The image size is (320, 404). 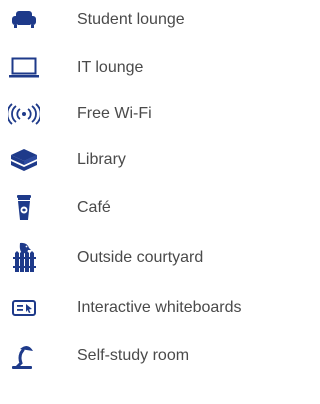 What do you see at coordinates (24, 208) in the screenshot?
I see `coffee-cup-icon` at bounding box center [24, 208].